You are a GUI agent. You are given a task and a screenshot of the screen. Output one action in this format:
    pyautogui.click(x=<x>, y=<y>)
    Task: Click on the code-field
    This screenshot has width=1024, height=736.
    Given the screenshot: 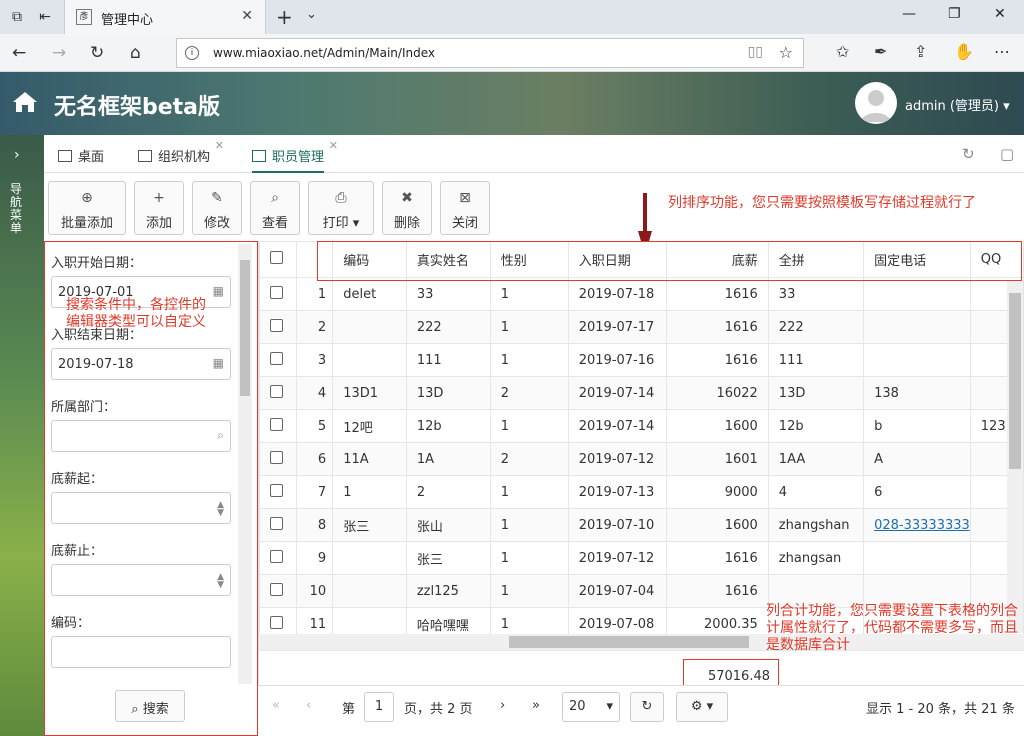 What is the action you would take?
    pyautogui.click(x=141, y=652)
    